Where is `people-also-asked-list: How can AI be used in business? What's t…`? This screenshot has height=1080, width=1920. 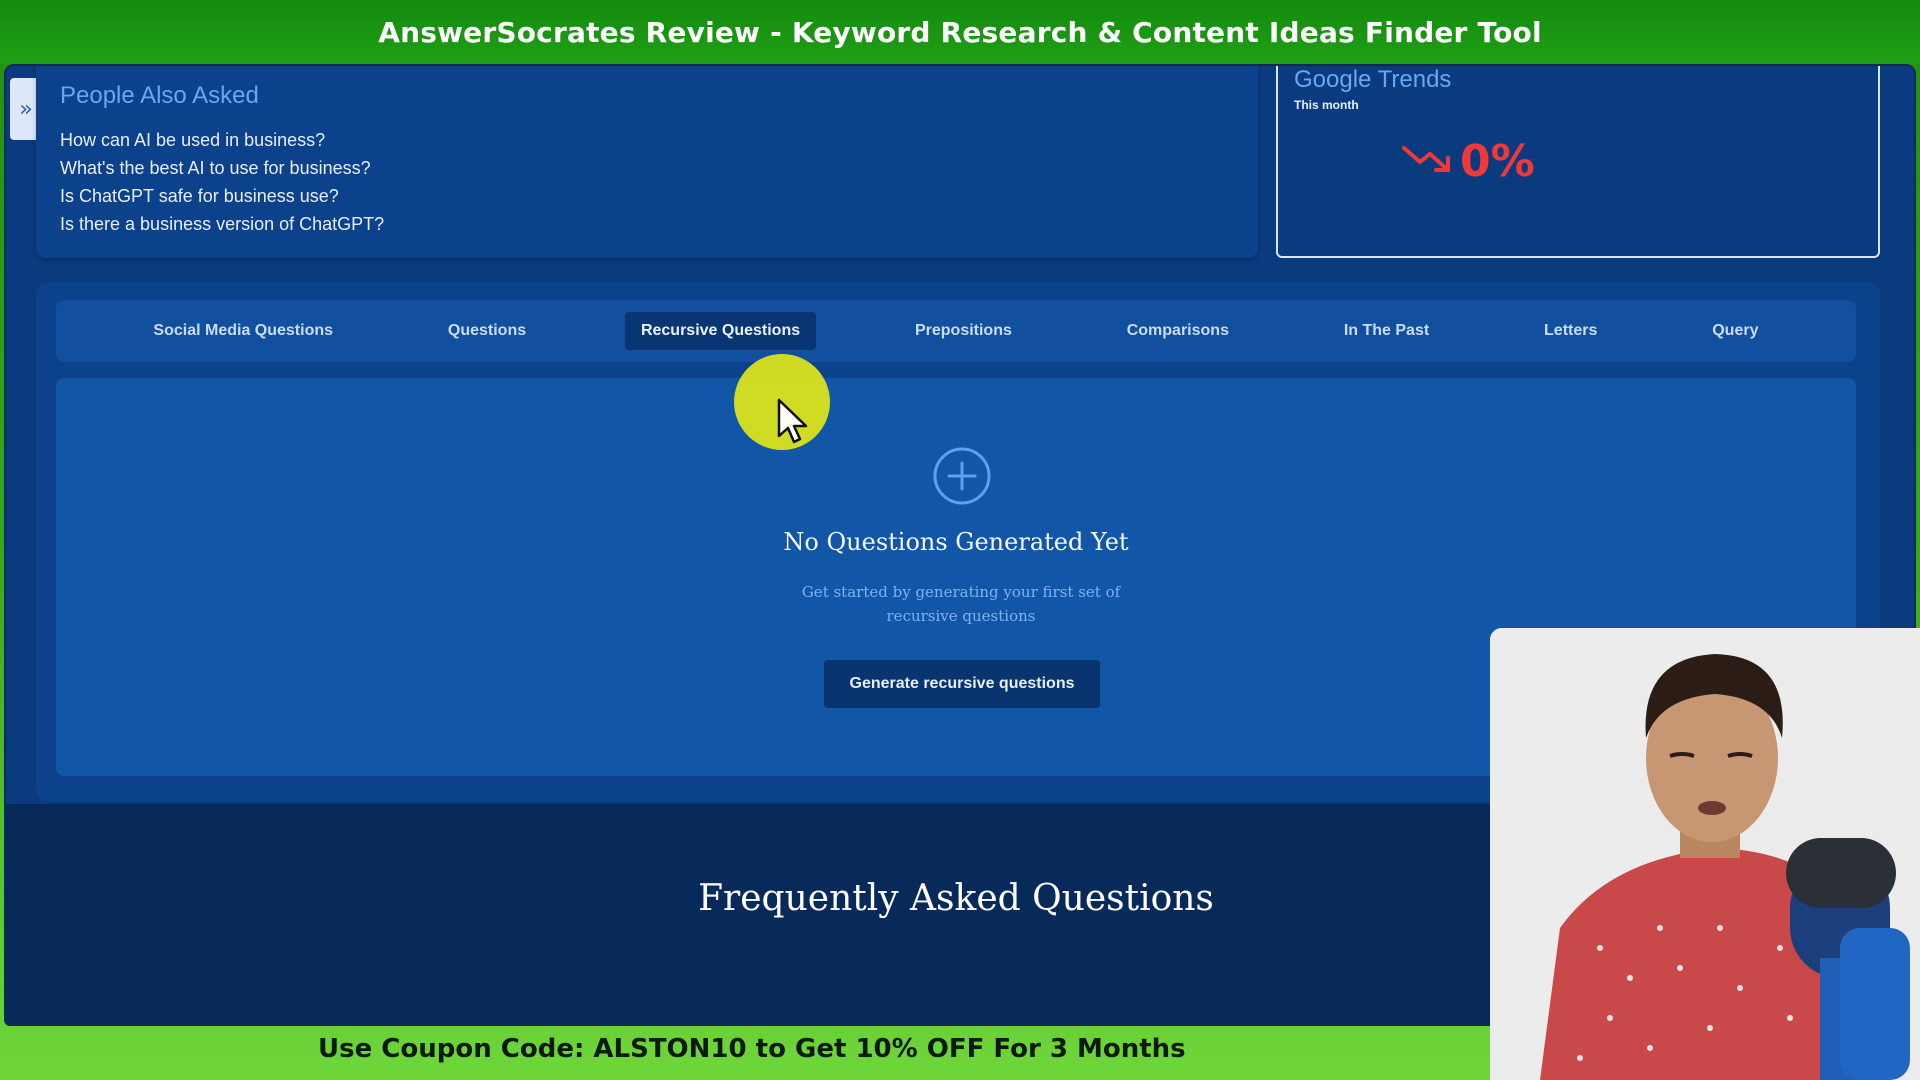 people-also-asked-list: How can AI be used in business? What's t… is located at coordinates (222, 182).